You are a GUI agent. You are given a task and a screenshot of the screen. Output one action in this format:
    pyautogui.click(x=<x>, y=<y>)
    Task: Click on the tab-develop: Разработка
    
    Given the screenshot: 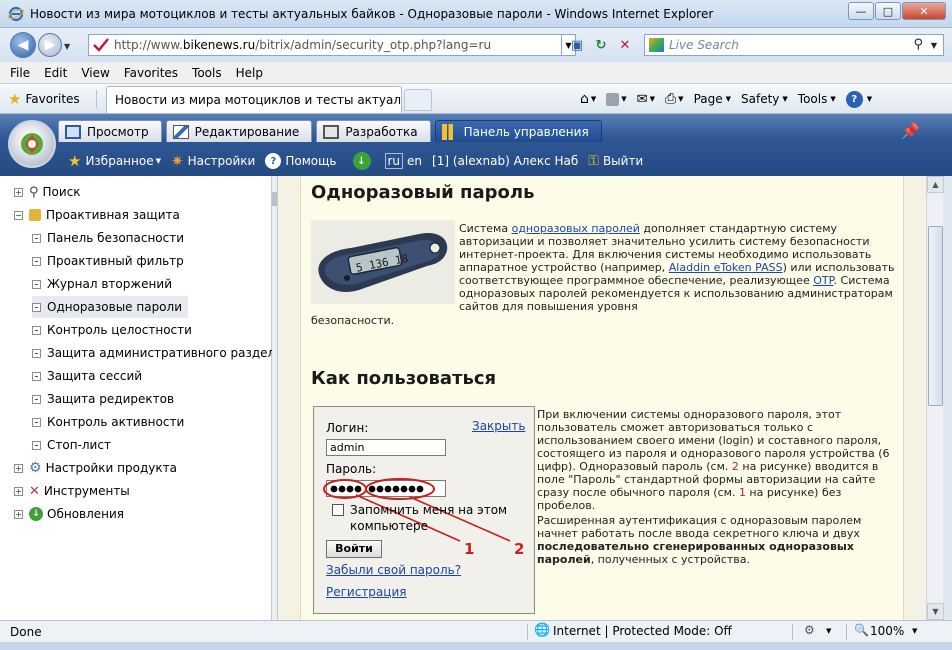 What is the action you would take?
    pyautogui.click(x=373, y=131)
    